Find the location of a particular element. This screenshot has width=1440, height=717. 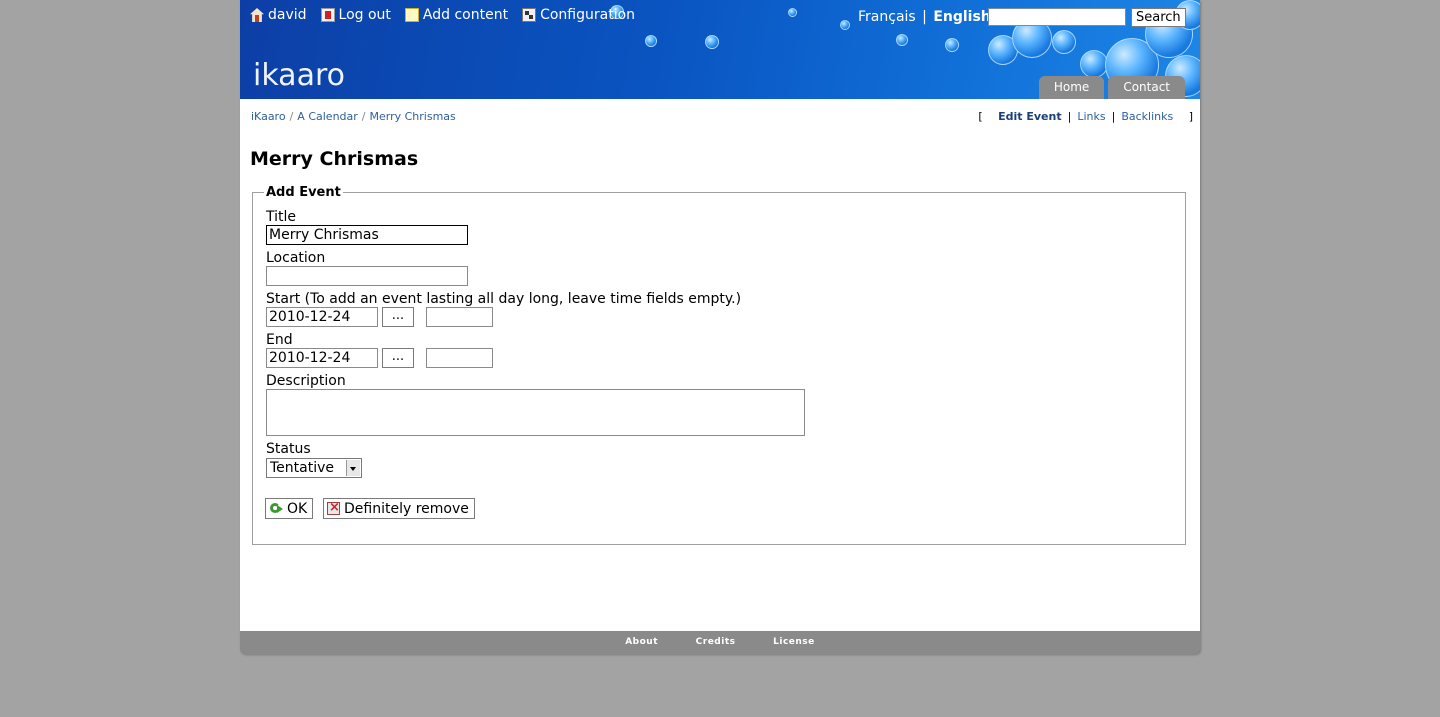

form-legend: Add Event is located at coordinates (303, 192).